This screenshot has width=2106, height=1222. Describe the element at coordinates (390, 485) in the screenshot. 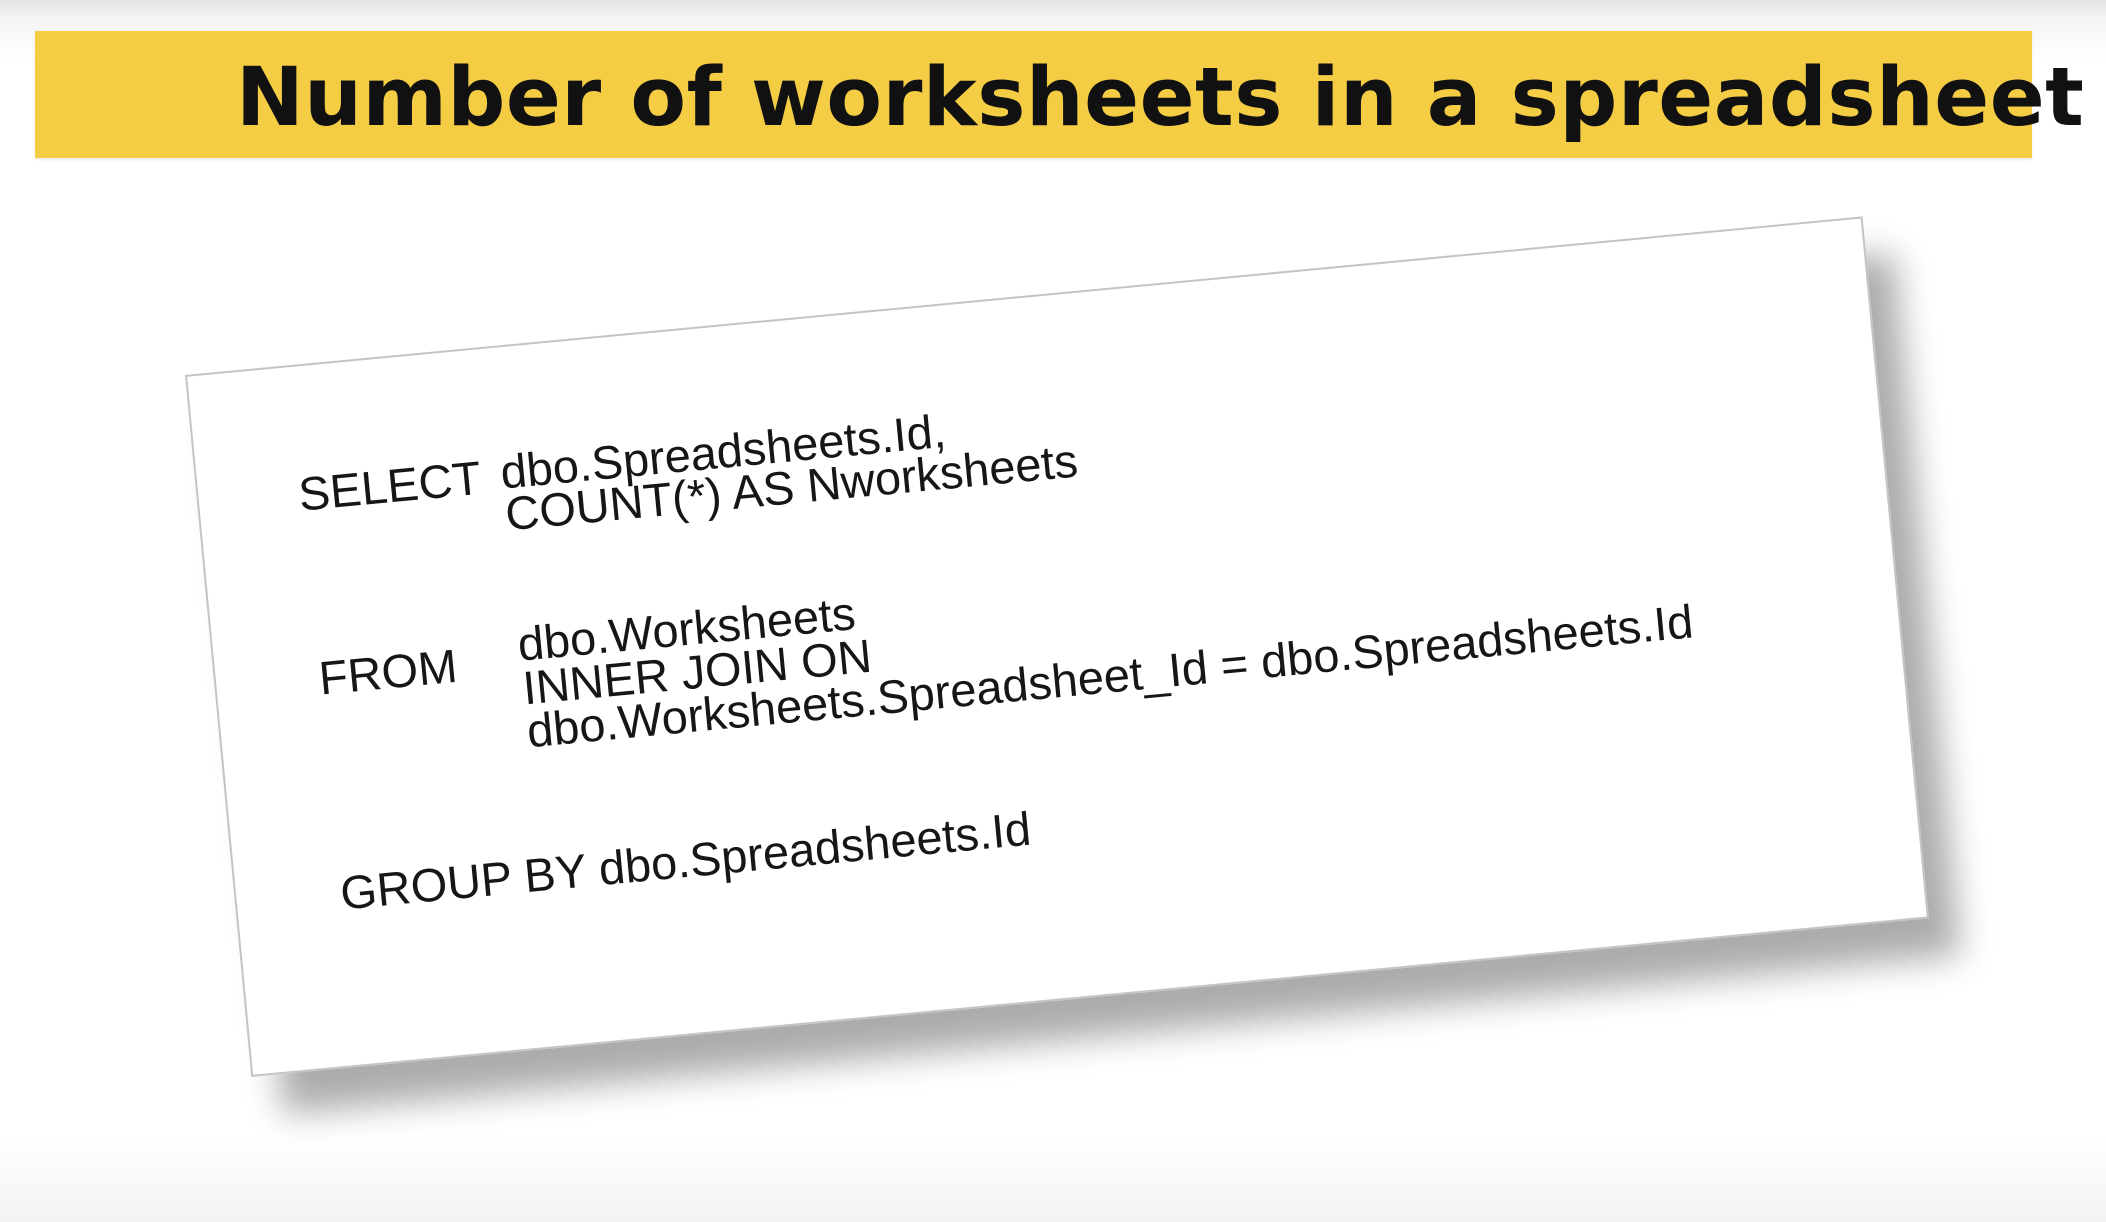

I see `select-keyword: SELECT` at that location.